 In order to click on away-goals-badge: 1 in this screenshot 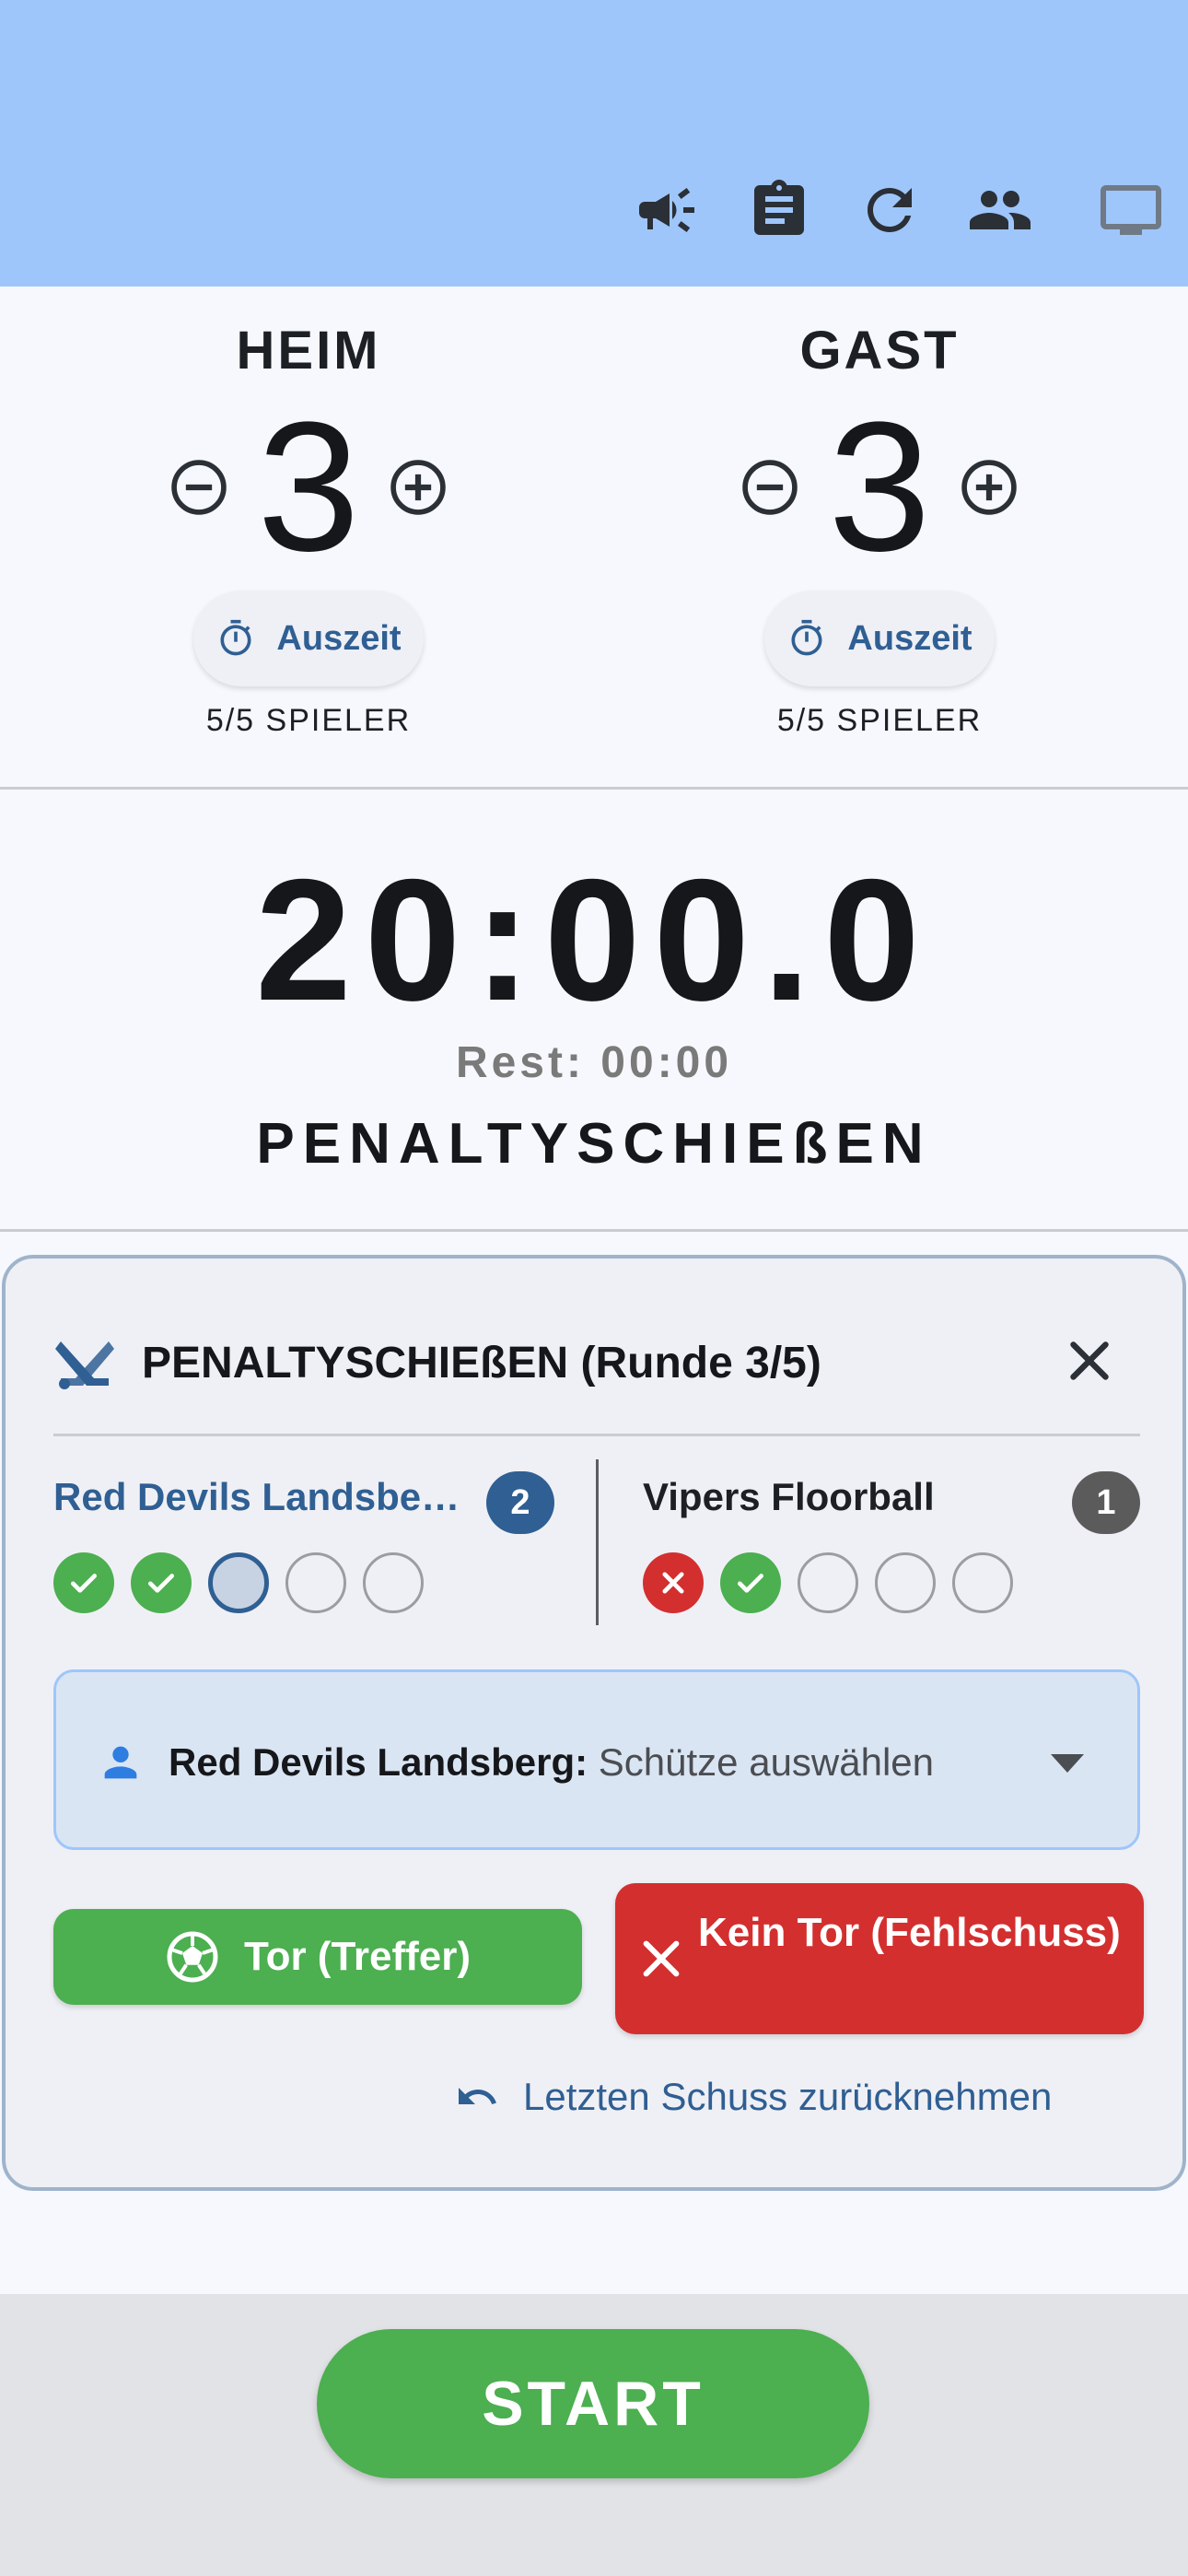, I will do `click(1106, 1502)`.